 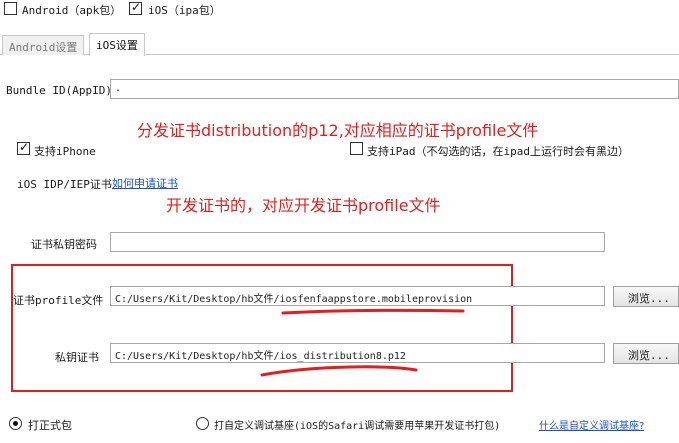 I want to click on annotation-underlines, so click(x=362, y=342).